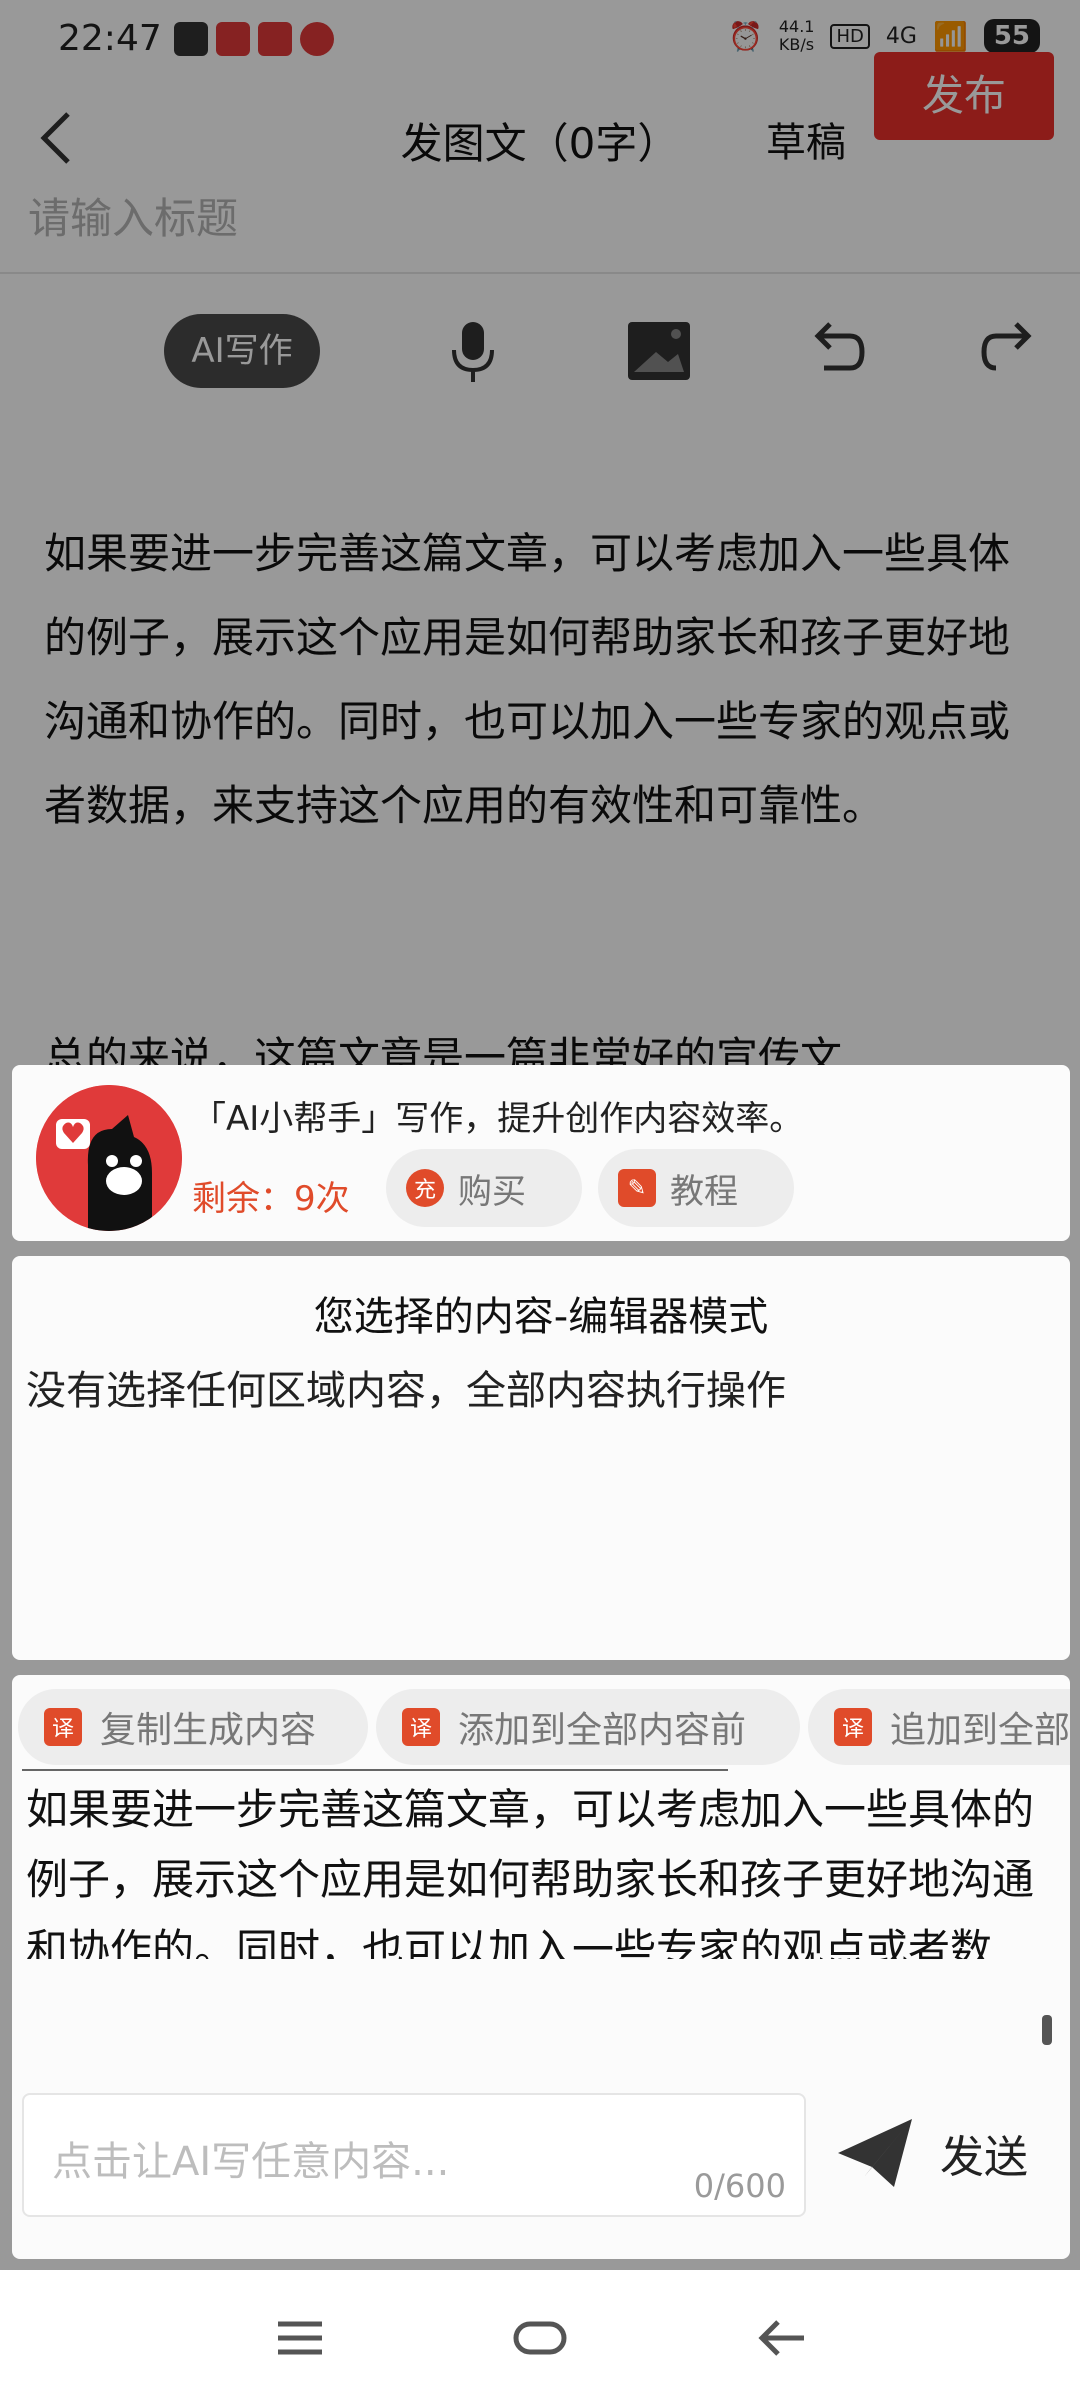  What do you see at coordinates (208, 1730) in the screenshot?
I see `action-label: 复制生成内容` at bounding box center [208, 1730].